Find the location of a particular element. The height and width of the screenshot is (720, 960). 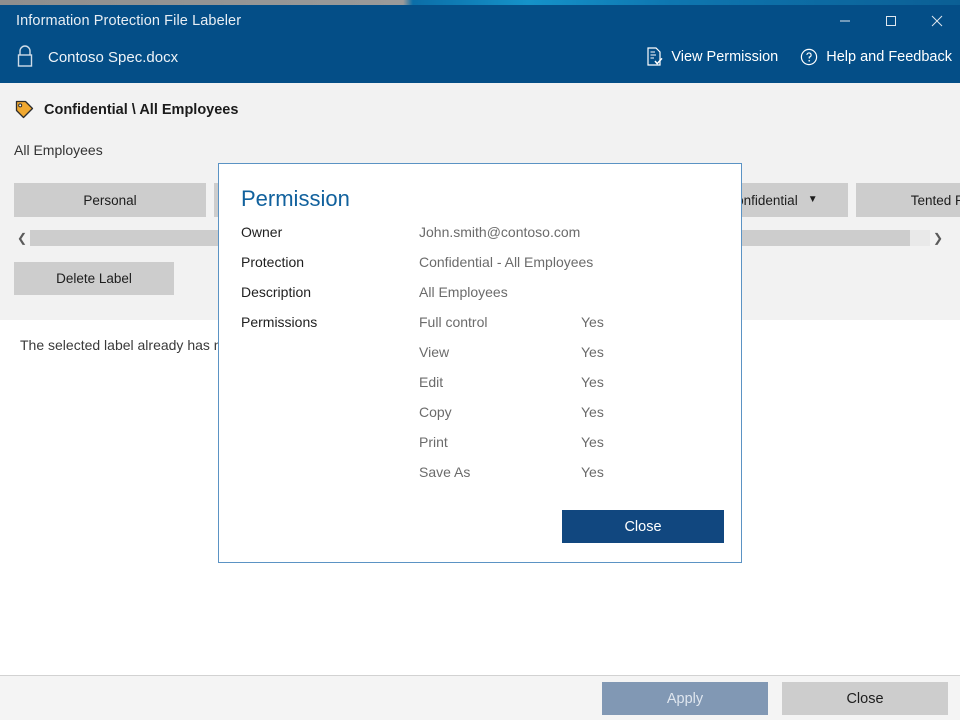

label-chip-personal: Personal is located at coordinates (110, 200).